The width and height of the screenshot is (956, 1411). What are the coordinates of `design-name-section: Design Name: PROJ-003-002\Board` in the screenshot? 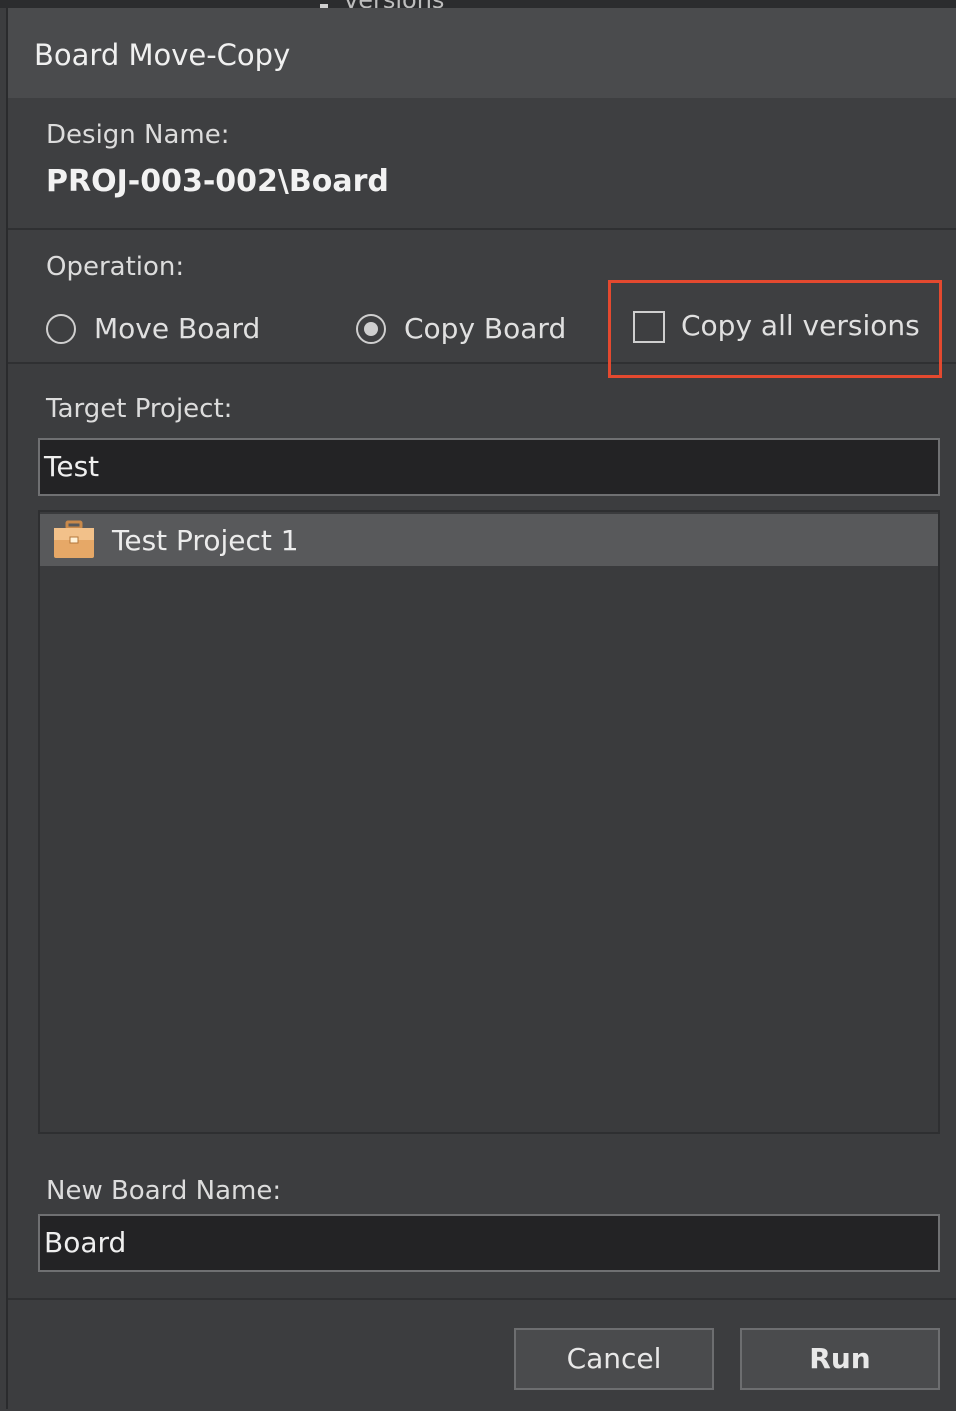 It's located at (482, 164).